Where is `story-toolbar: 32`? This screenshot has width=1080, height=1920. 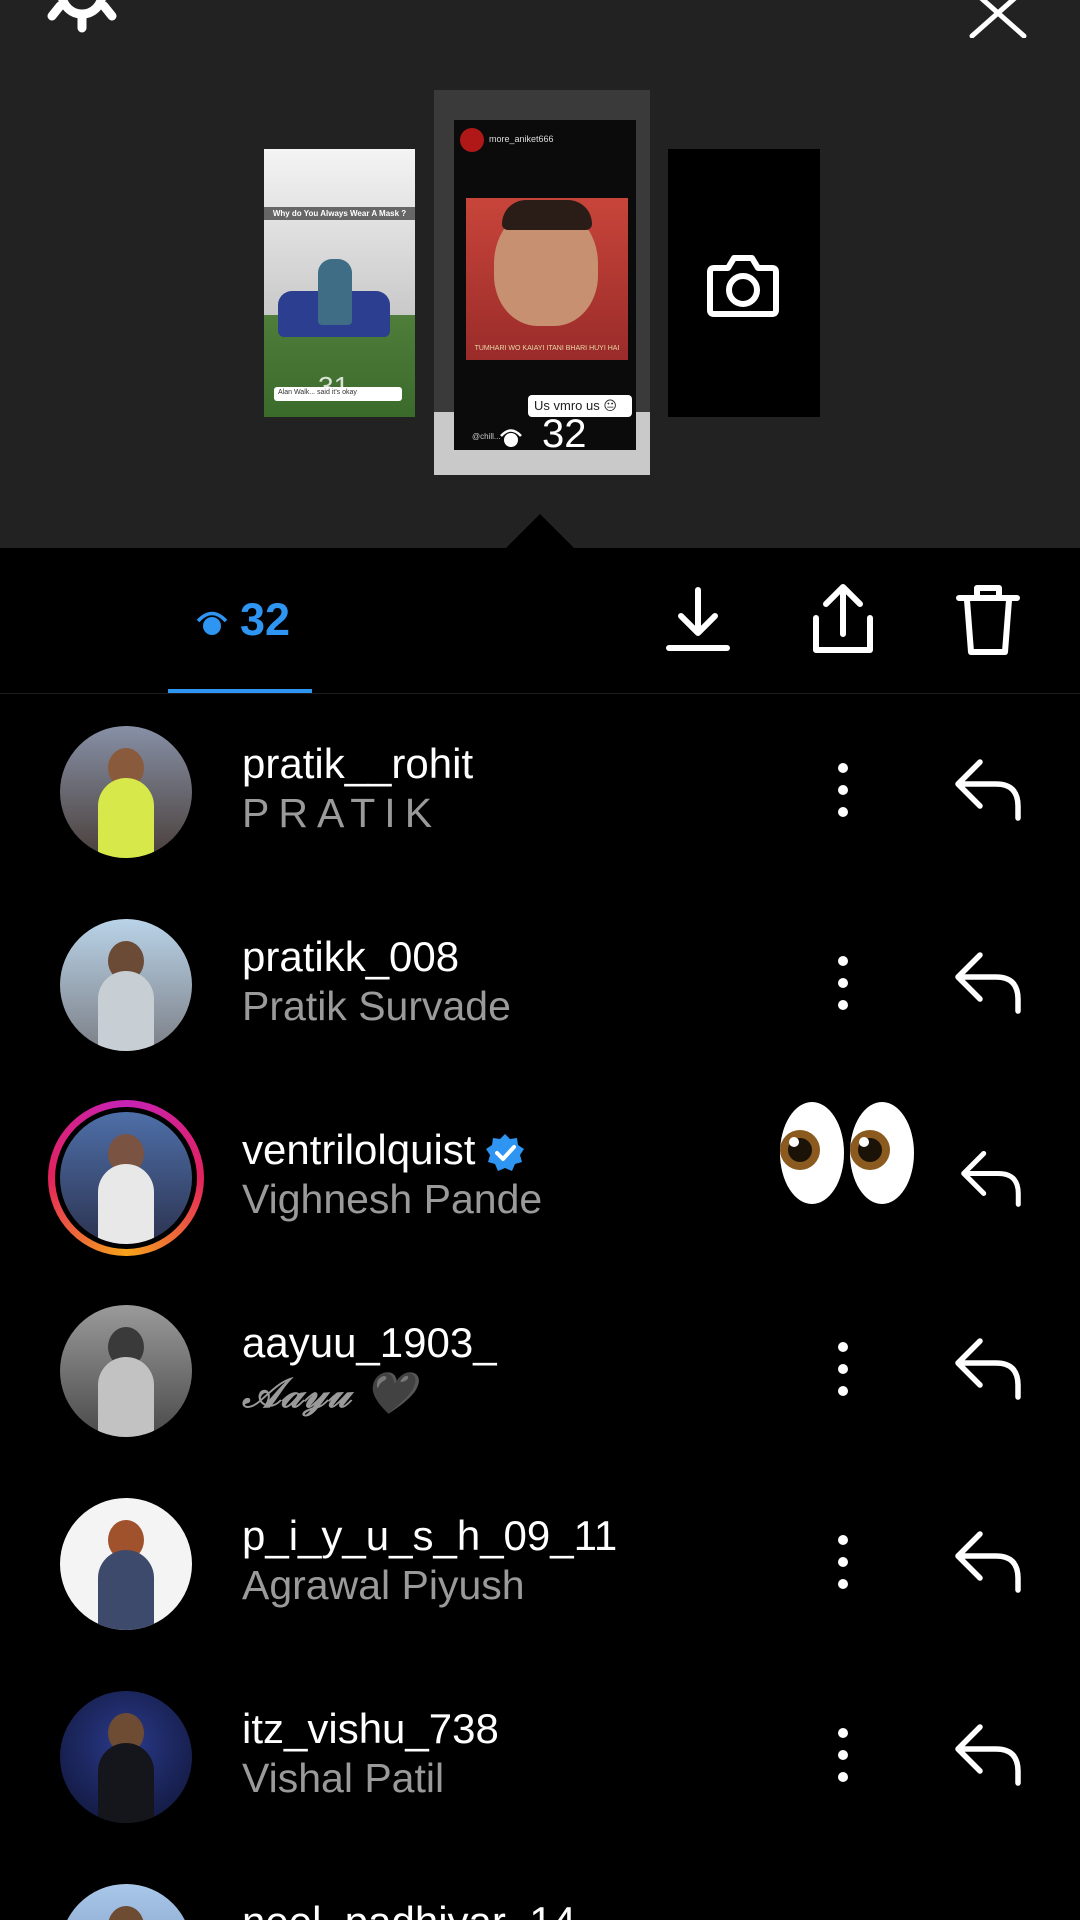
story-toolbar: 32 is located at coordinates (540, 620).